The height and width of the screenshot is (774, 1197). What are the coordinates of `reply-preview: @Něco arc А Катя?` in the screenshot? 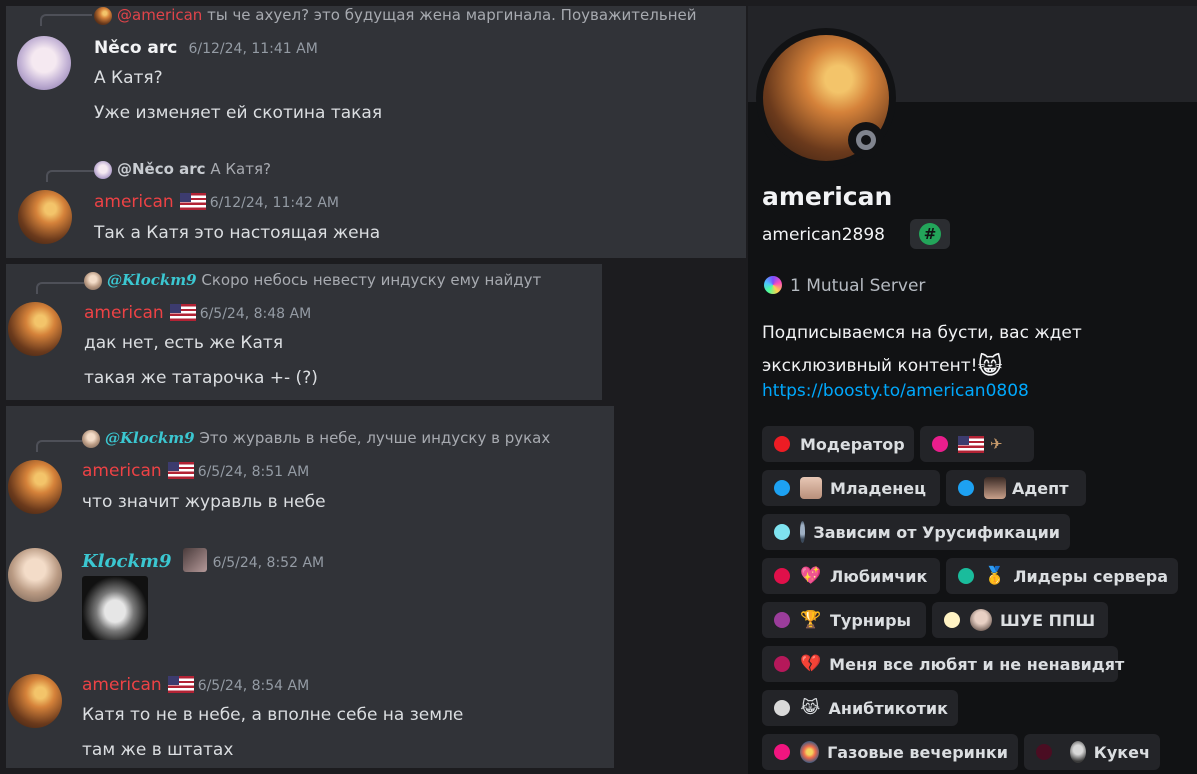 It's located at (182, 169).